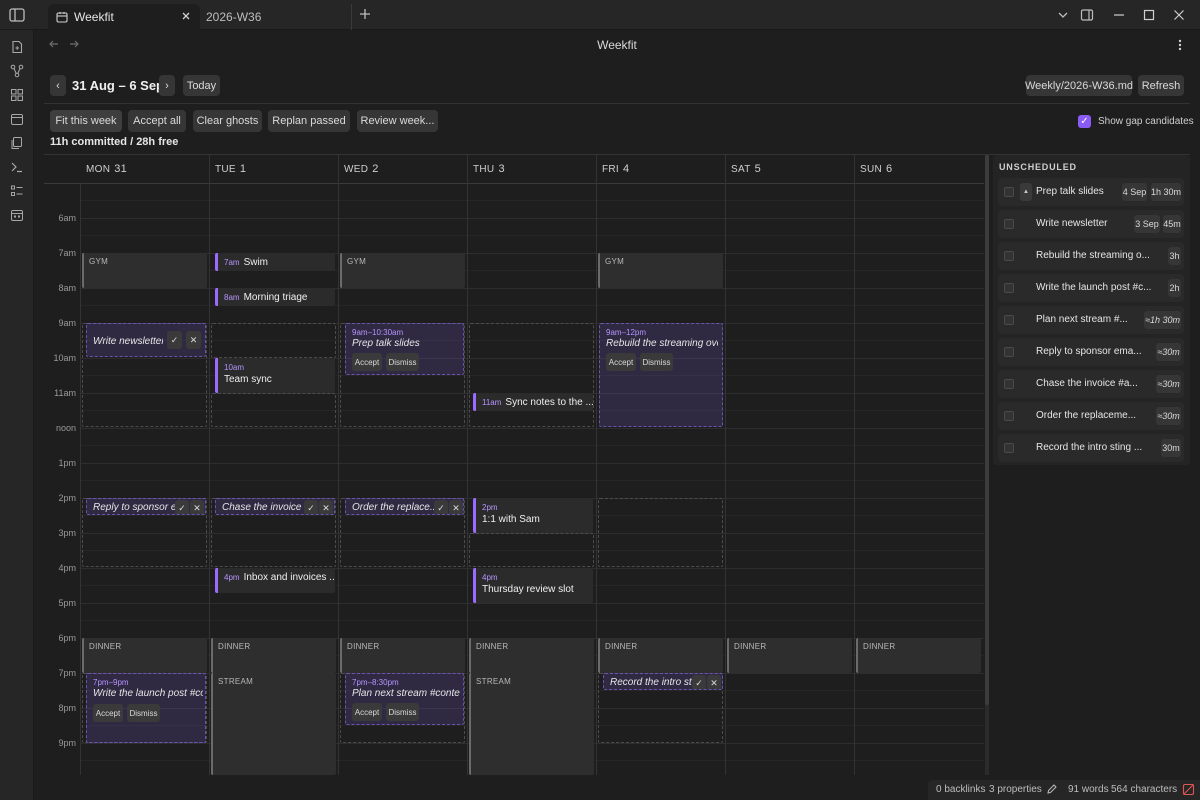 This screenshot has width=1200, height=800. What do you see at coordinates (201, 85) in the screenshot?
I see `today-button: Today` at bounding box center [201, 85].